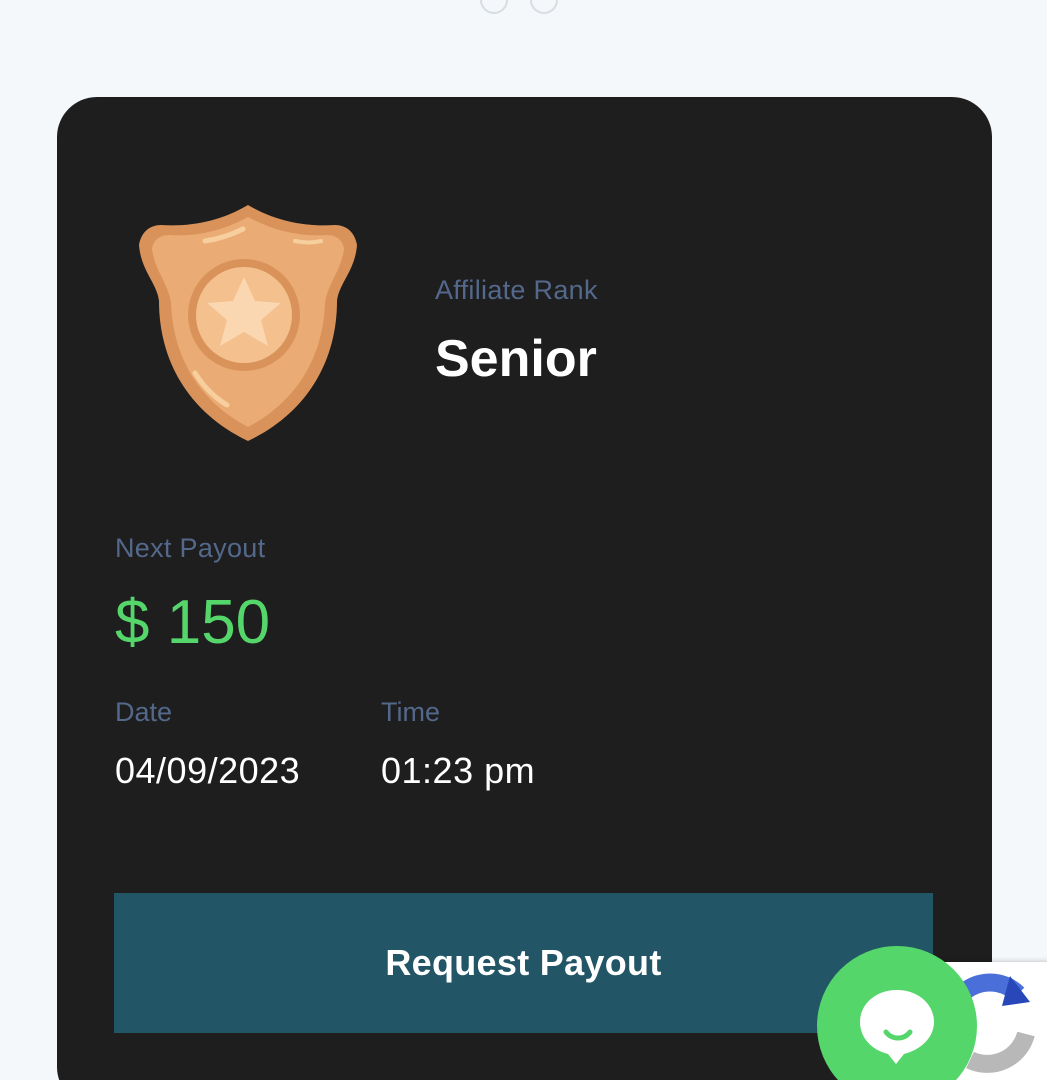 The height and width of the screenshot is (1080, 1047). I want to click on payout-date-label: Date, so click(144, 712).